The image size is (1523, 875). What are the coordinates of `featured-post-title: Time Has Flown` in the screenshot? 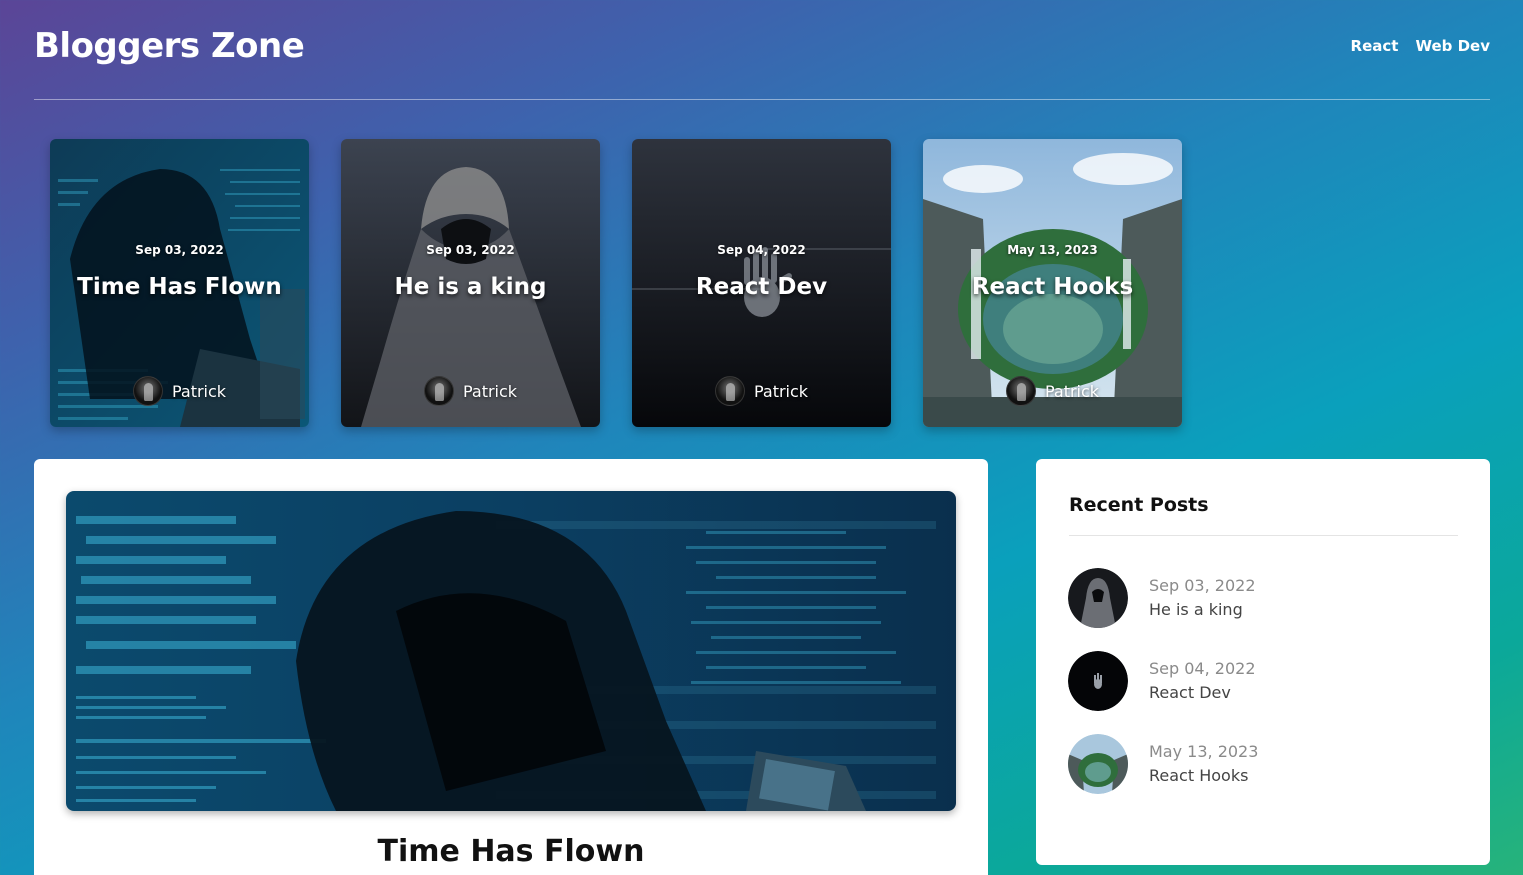 It's located at (511, 851).